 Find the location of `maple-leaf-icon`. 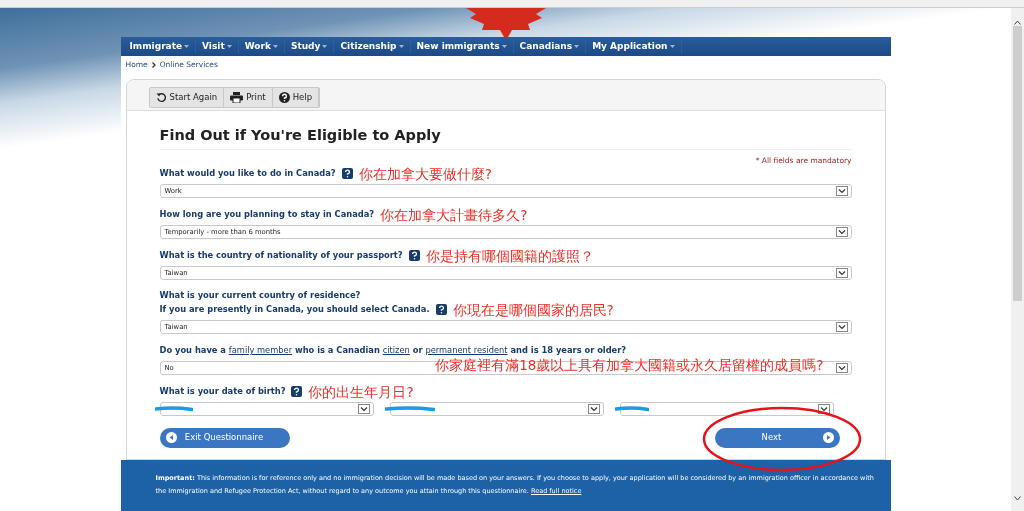

maple-leaf-icon is located at coordinates (505, 22).